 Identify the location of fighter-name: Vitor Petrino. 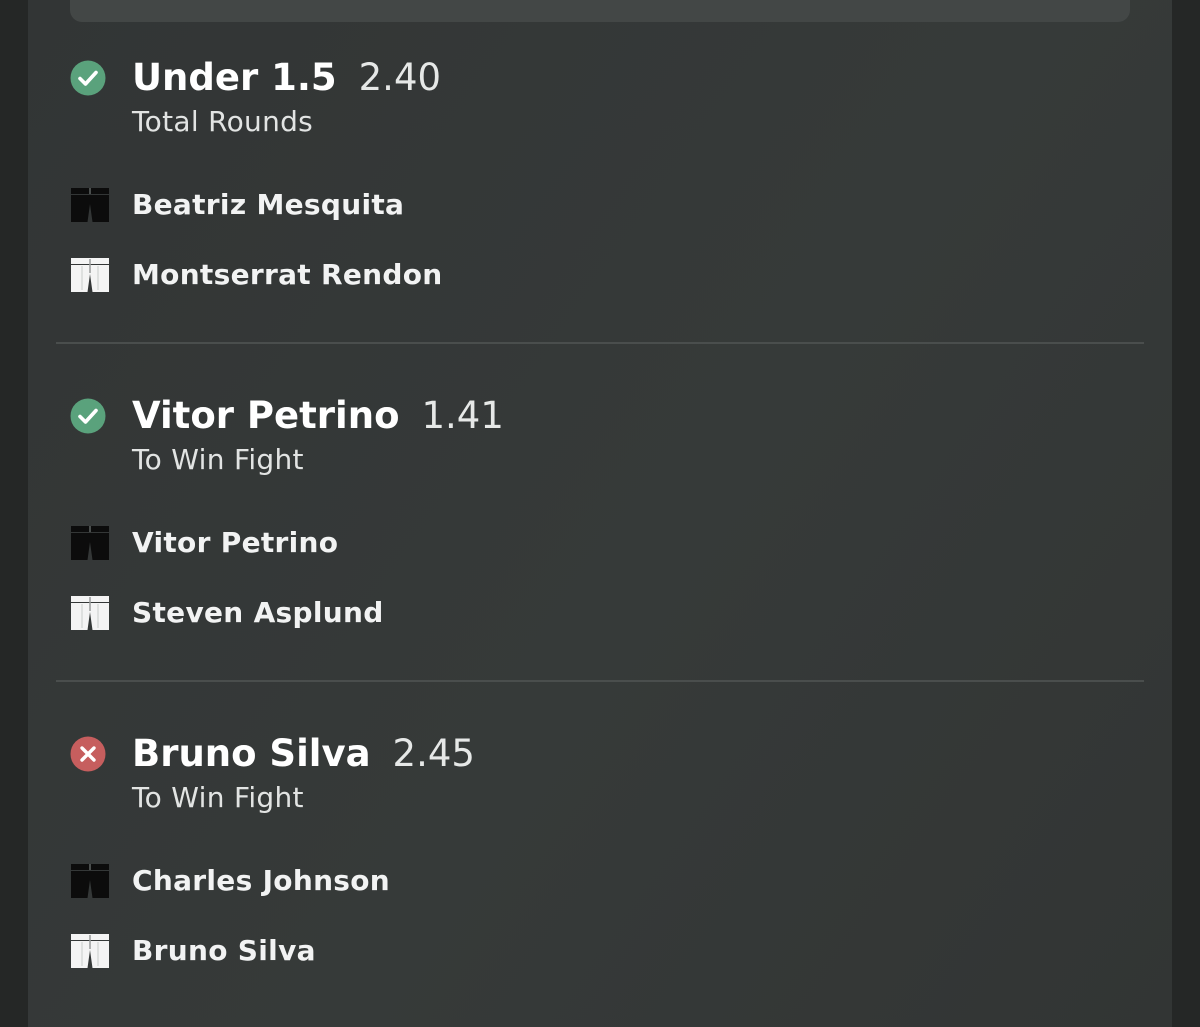
(235, 542).